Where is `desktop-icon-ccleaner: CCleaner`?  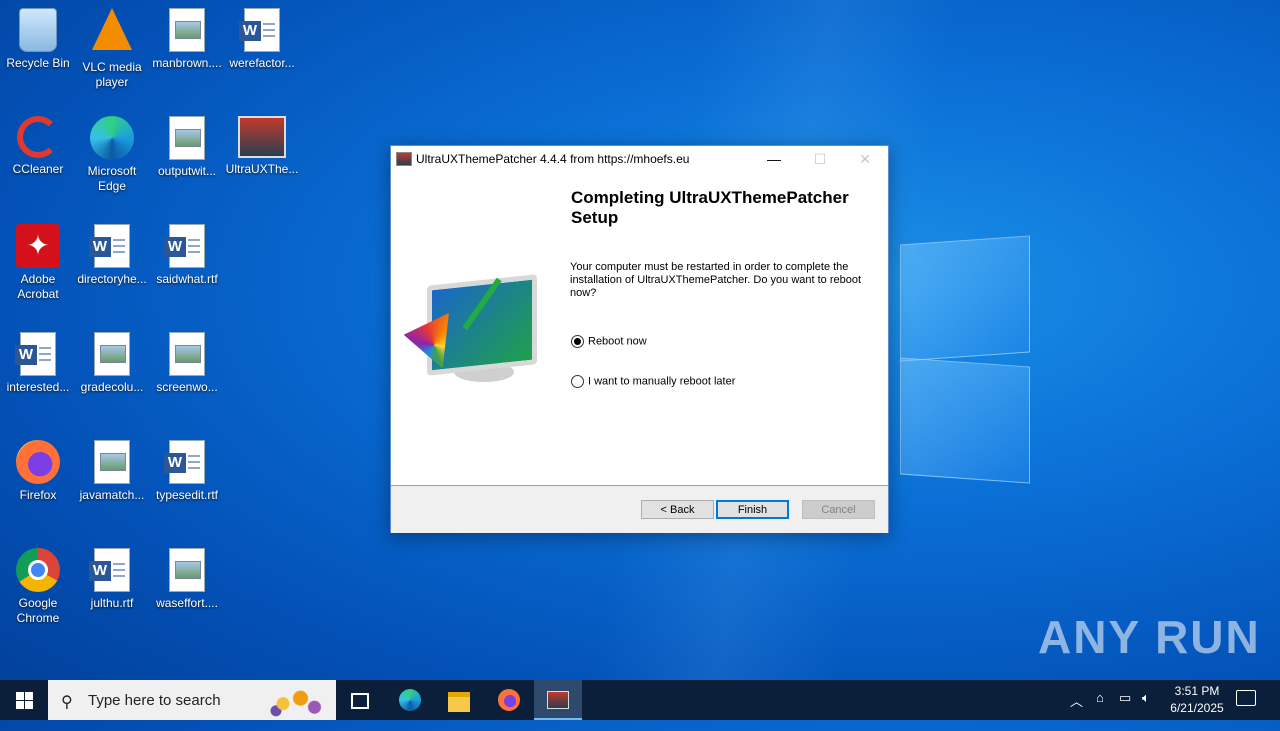
desktop-icon-ccleaner: CCleaner is located at coordinates (38, 146).